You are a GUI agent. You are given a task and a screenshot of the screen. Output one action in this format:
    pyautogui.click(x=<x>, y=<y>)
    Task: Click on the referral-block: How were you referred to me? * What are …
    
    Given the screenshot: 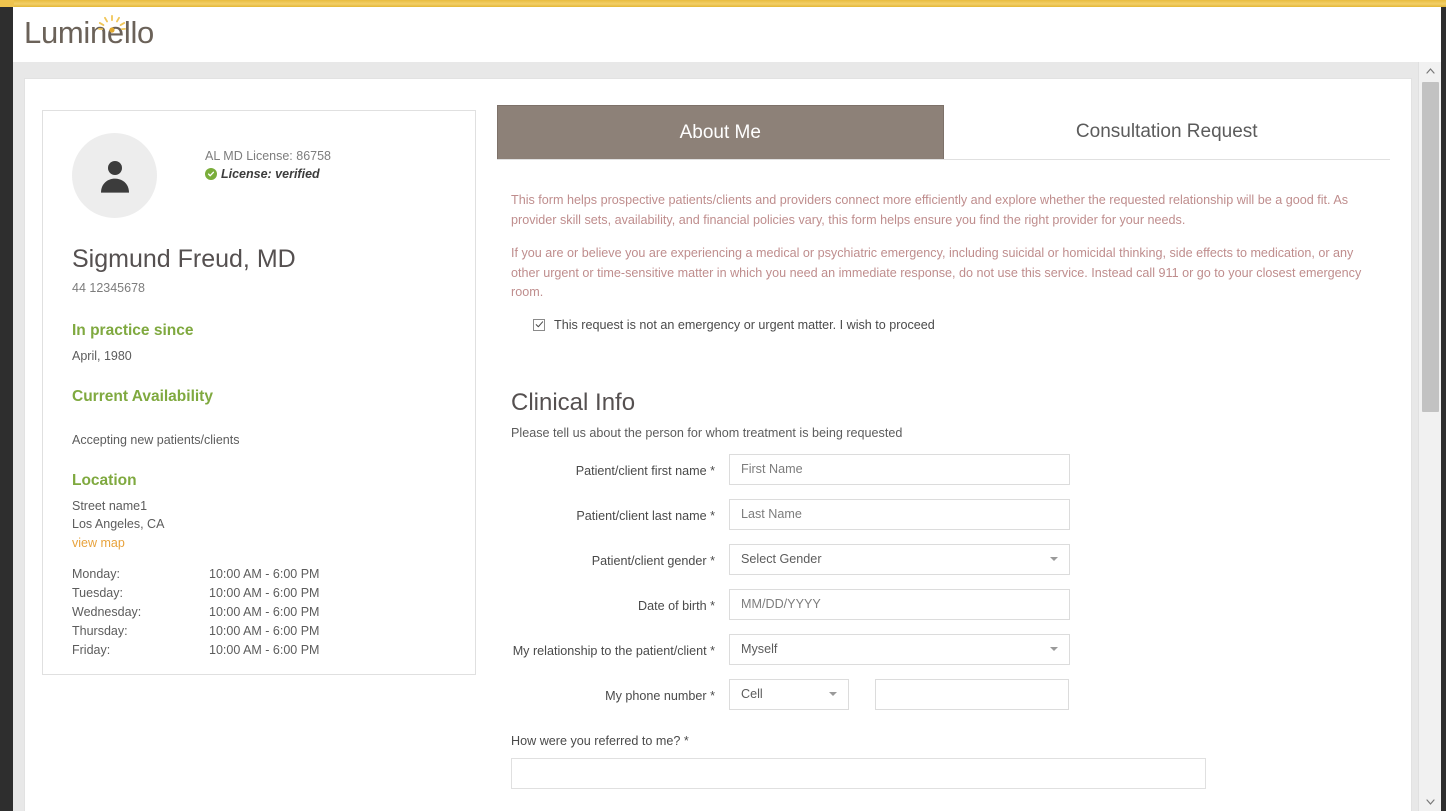 What is the action you would take?
    pyautogui.click(x=943, y=772)
    